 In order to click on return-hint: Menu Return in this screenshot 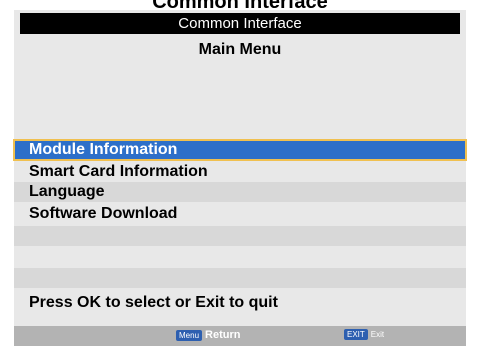, I will do `click(208, 335)`.